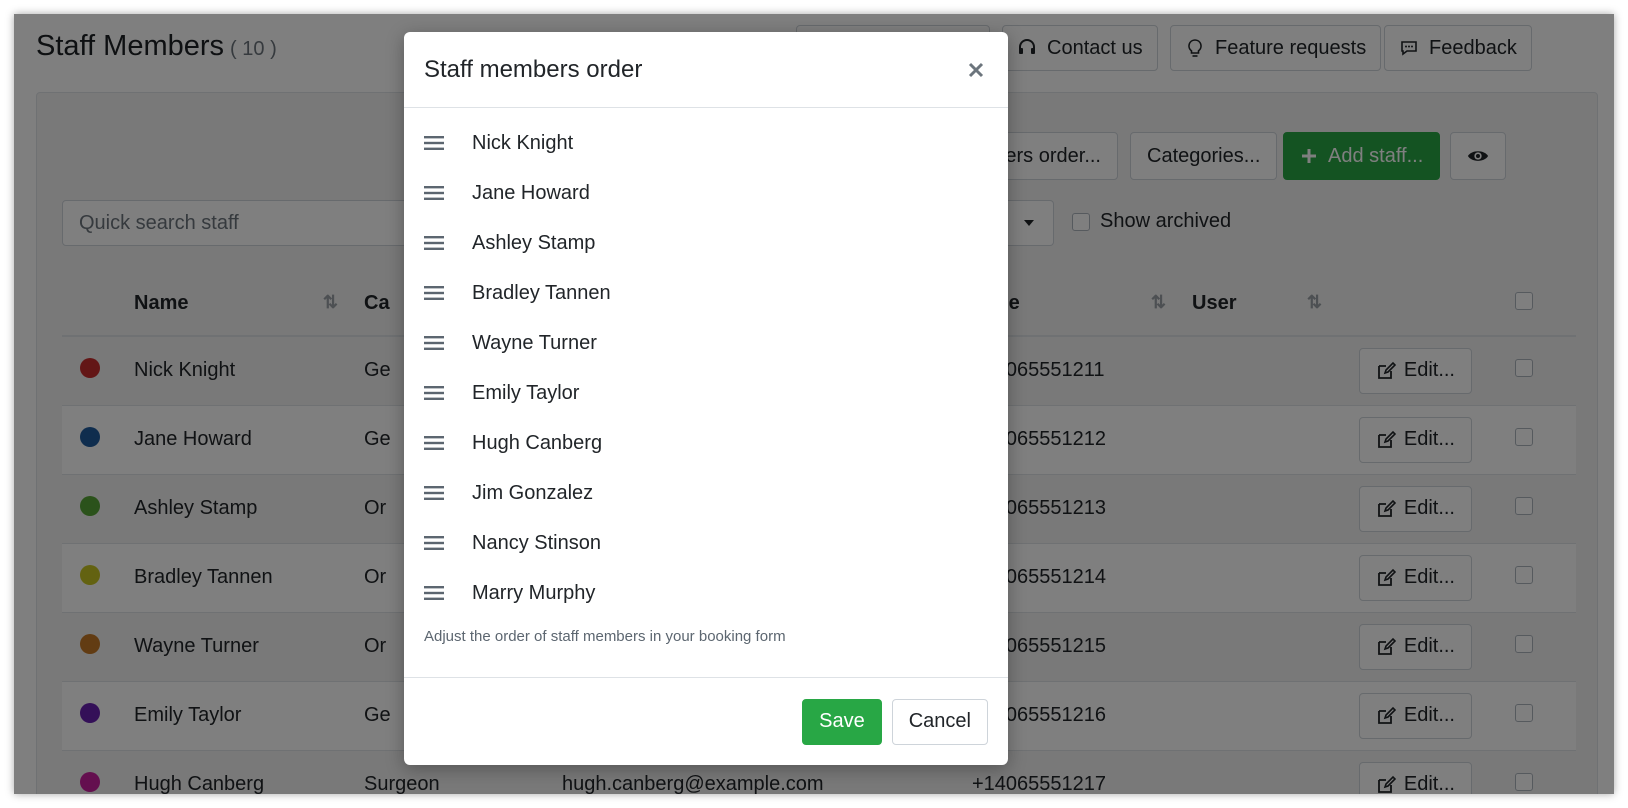 This screenshot has width=1628, height=808. Describe the element at coordinates (706, 593) in the screenshot. I see `order-list-item: Marry Murphy` at that location.